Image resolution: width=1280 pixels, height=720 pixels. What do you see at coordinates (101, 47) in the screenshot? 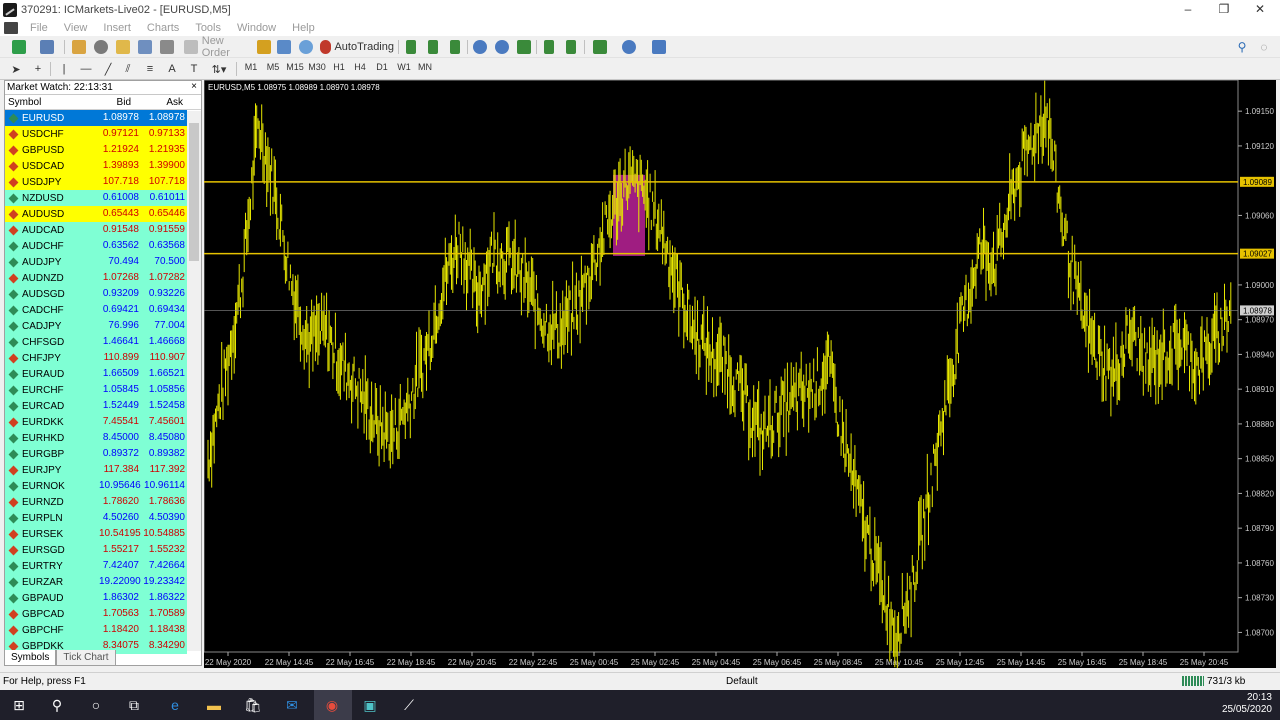
I see `data-window-button` at bounding box center [101, 47].